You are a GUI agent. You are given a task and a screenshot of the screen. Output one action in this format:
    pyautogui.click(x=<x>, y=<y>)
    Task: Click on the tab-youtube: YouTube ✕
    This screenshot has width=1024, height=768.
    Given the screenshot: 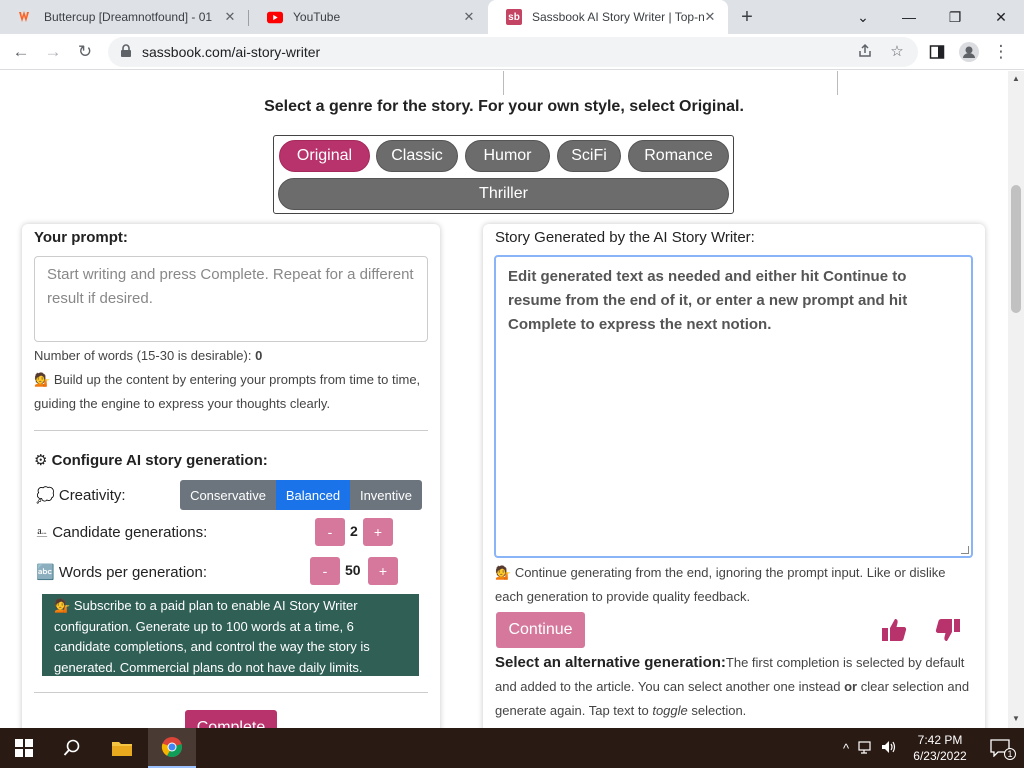 What is the action you would take?
    pyautogui.click(x=368, y=17)
    